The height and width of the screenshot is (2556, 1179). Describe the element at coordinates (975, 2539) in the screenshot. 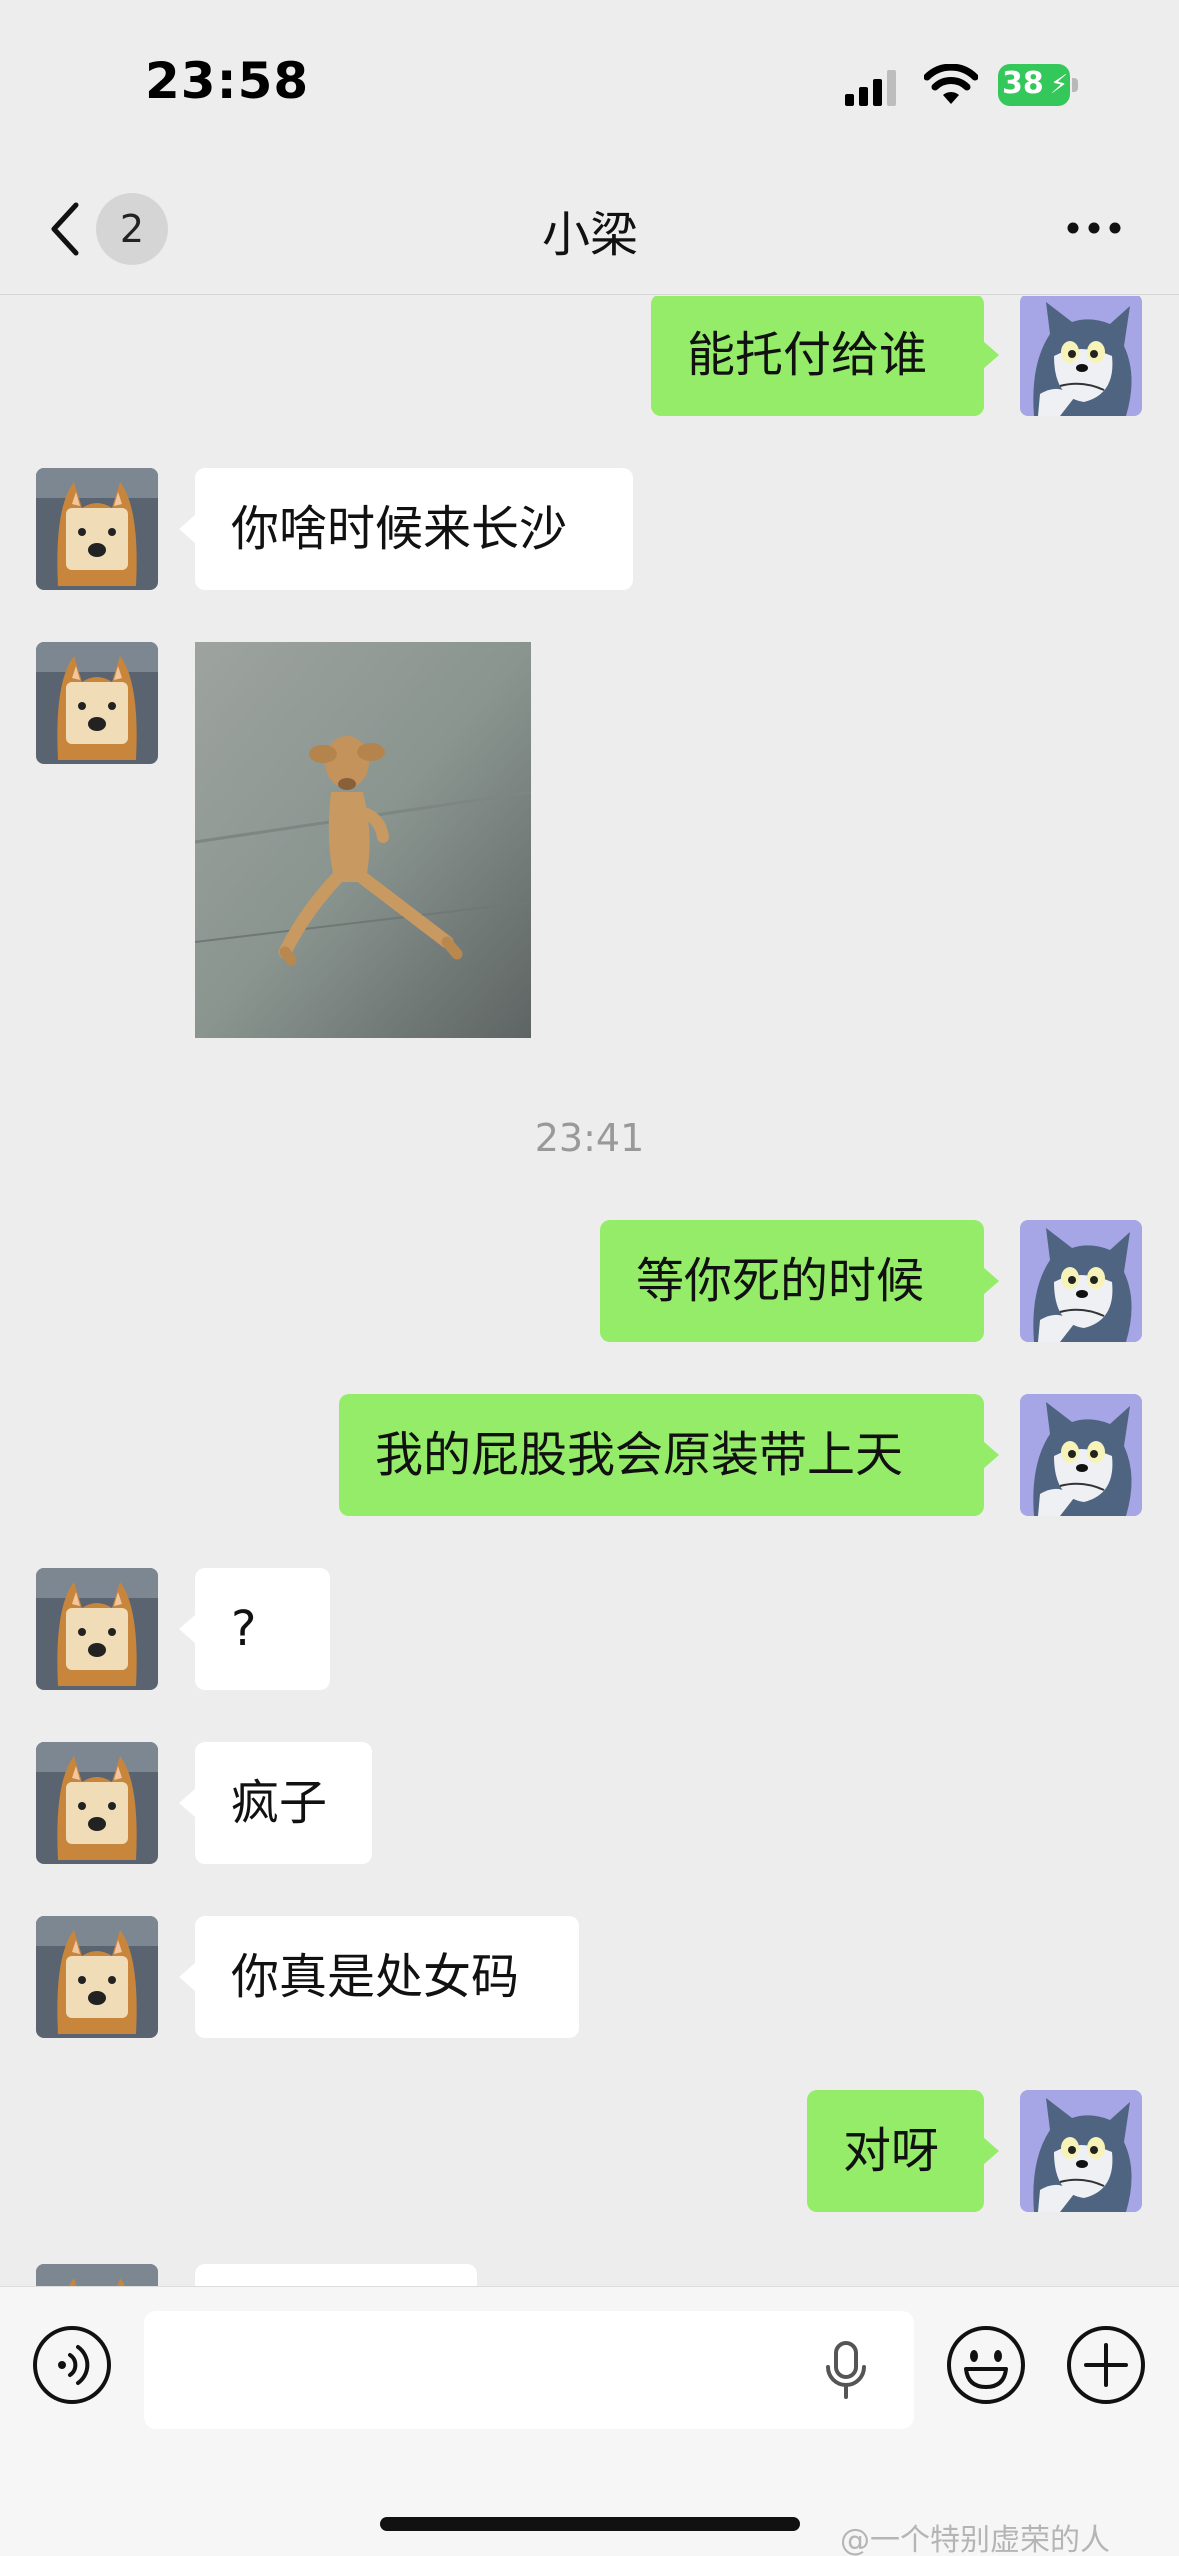

I see `watermark-text: @一个特别虚荣的人` at that location.